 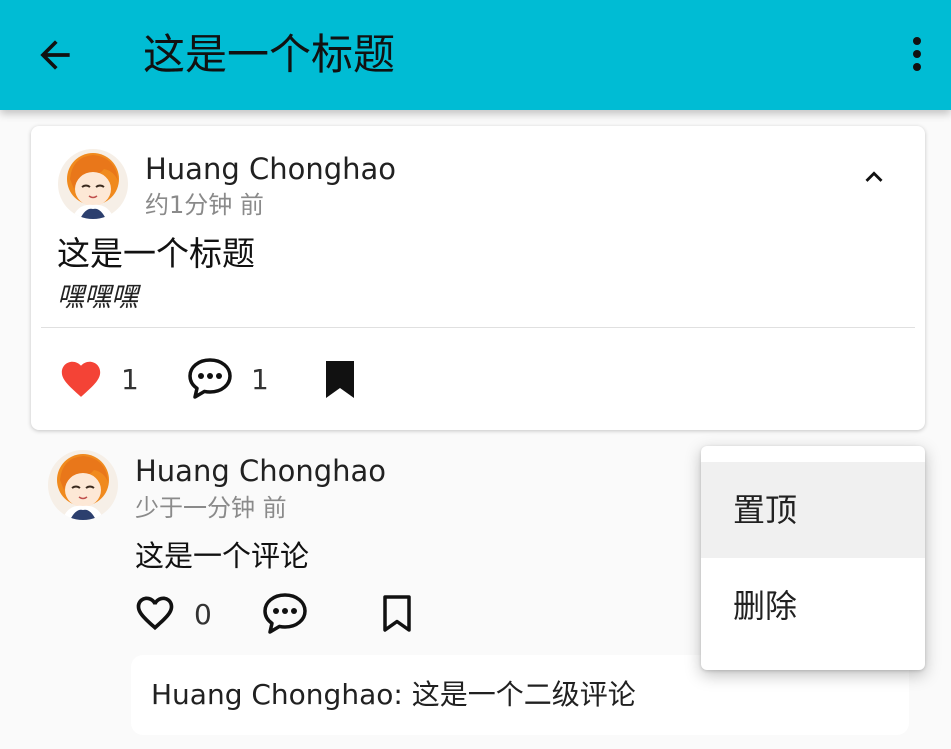 What do you see at coordinates (393, 694) in the screenshot?
I see `reply-text: Huang Chonghao: 这是一个二级评论` at bounding box center [393, 694].